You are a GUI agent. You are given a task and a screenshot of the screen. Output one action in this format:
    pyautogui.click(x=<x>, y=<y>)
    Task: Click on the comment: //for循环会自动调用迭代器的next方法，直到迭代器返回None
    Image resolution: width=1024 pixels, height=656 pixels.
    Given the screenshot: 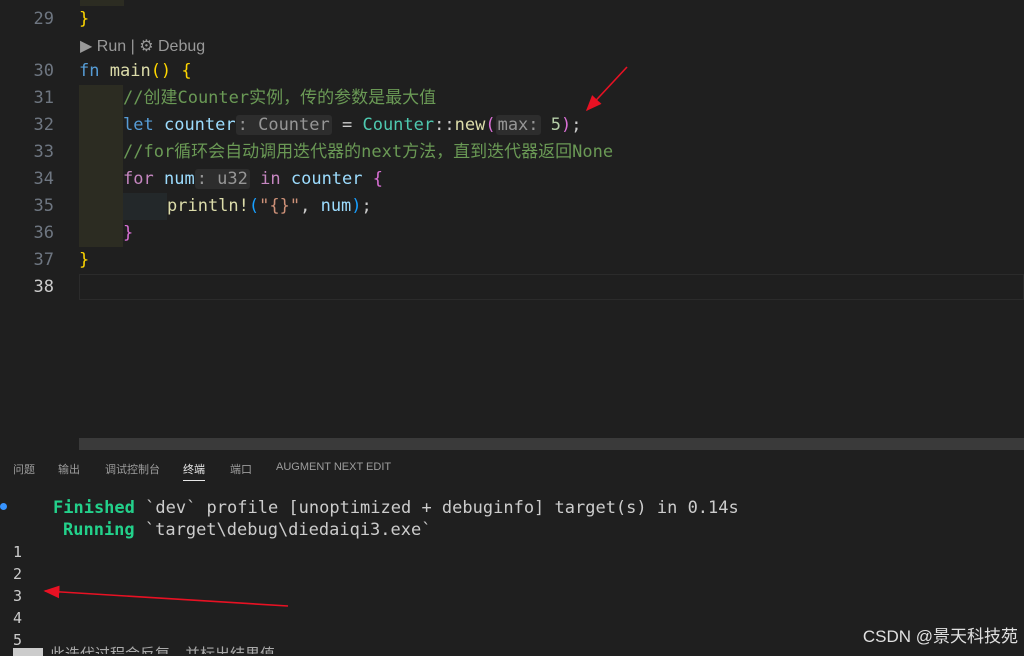 What is the action you would take?
    pyautogui.click(x=368, y=152)
    